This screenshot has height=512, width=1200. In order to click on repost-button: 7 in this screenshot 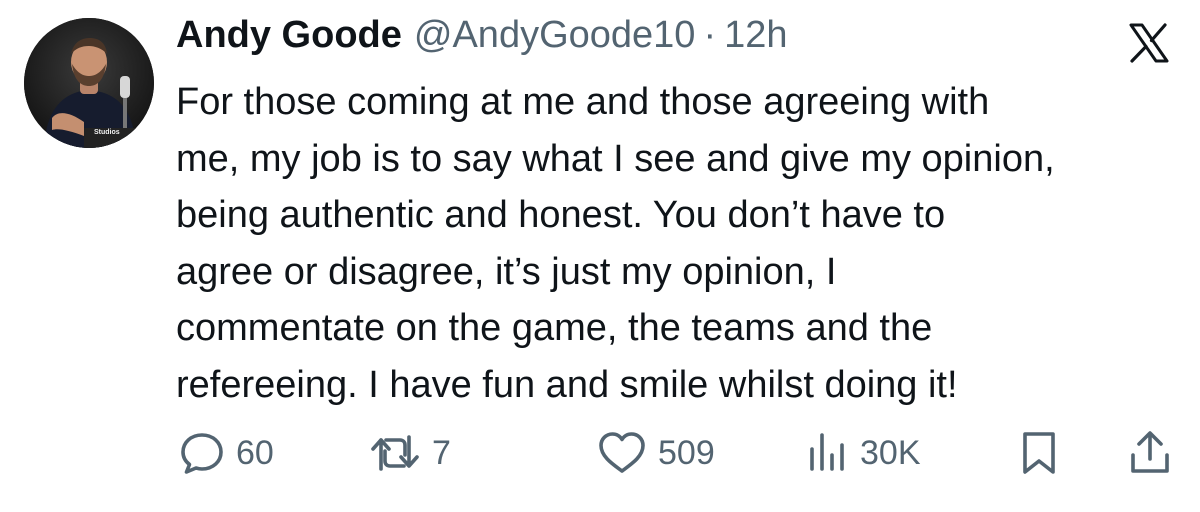, I will do `click(409, 453)`.